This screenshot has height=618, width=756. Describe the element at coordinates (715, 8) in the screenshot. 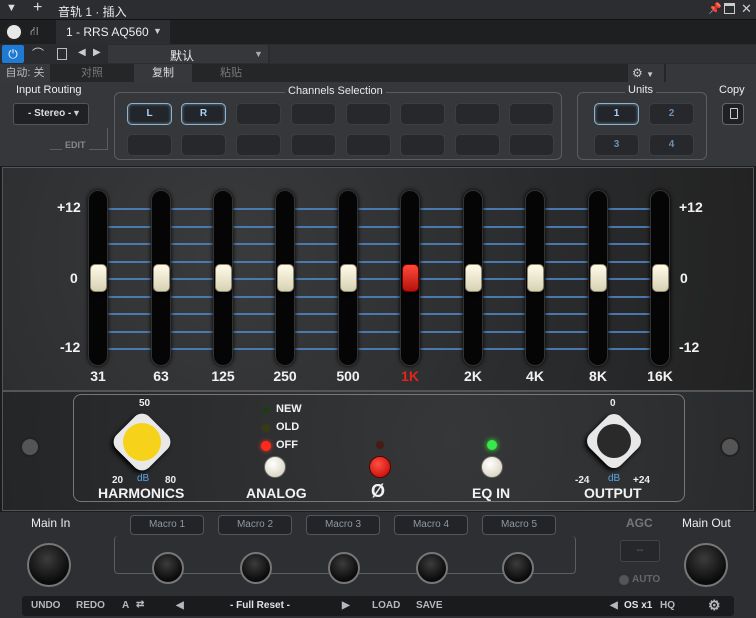

I see `pin-icon: 📌` at that location.